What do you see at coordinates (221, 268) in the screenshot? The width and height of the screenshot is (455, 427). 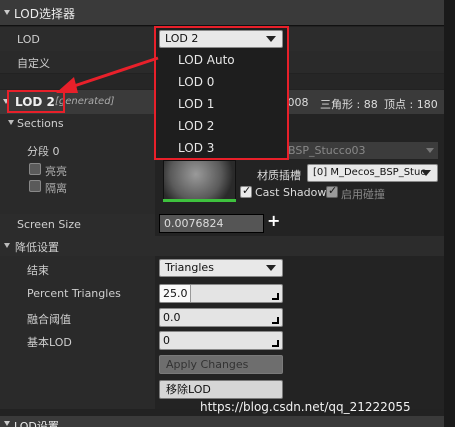 I see `termination-dropdown: Triangles` at bounding box center [221, 268].